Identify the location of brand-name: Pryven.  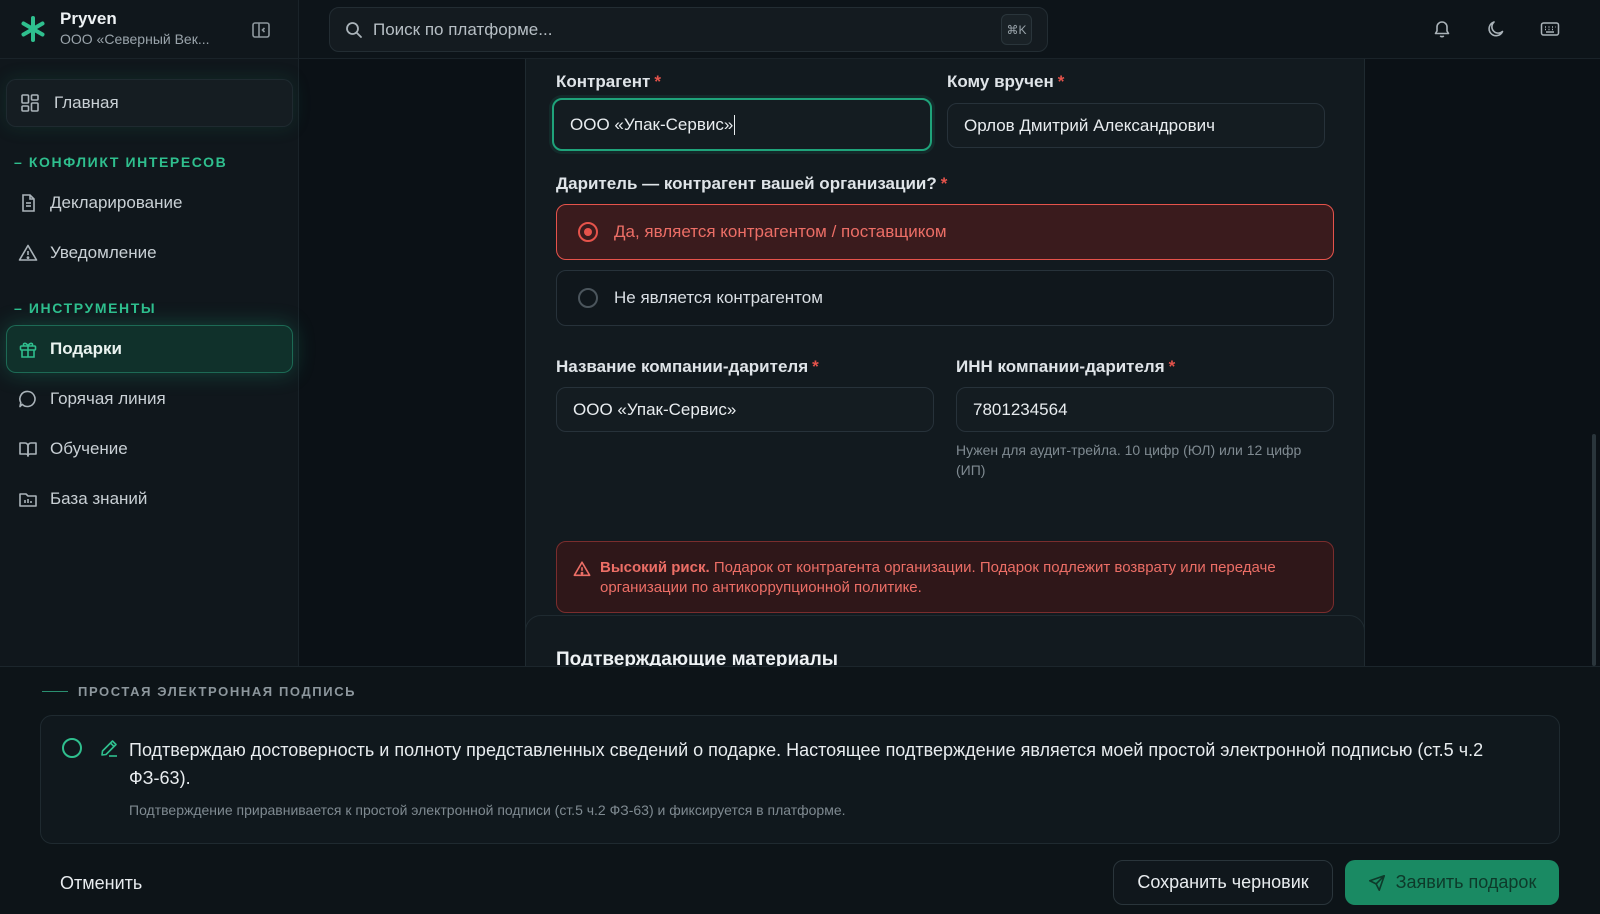
(88, 18).